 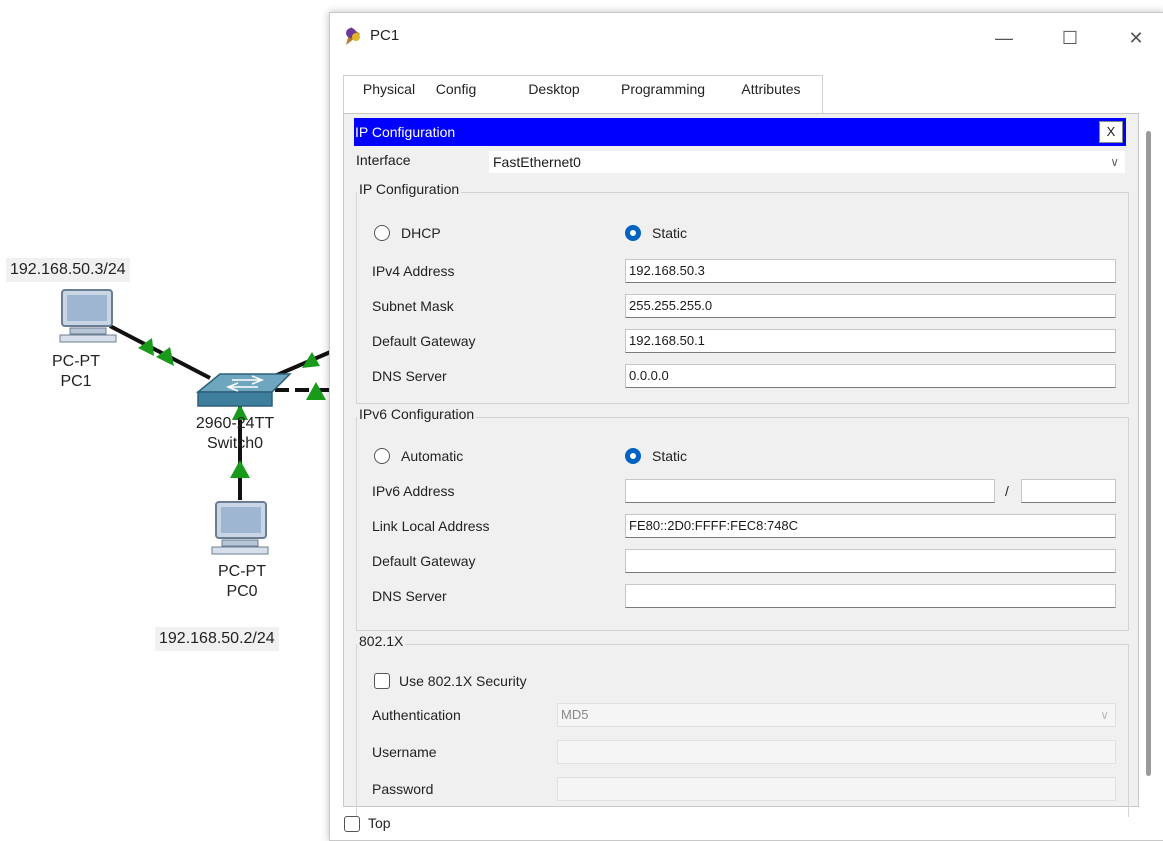 What do you see at coordinates (352, 824) in the screenshot?
I see `top-checkbox` at bounding box center [352, 824].